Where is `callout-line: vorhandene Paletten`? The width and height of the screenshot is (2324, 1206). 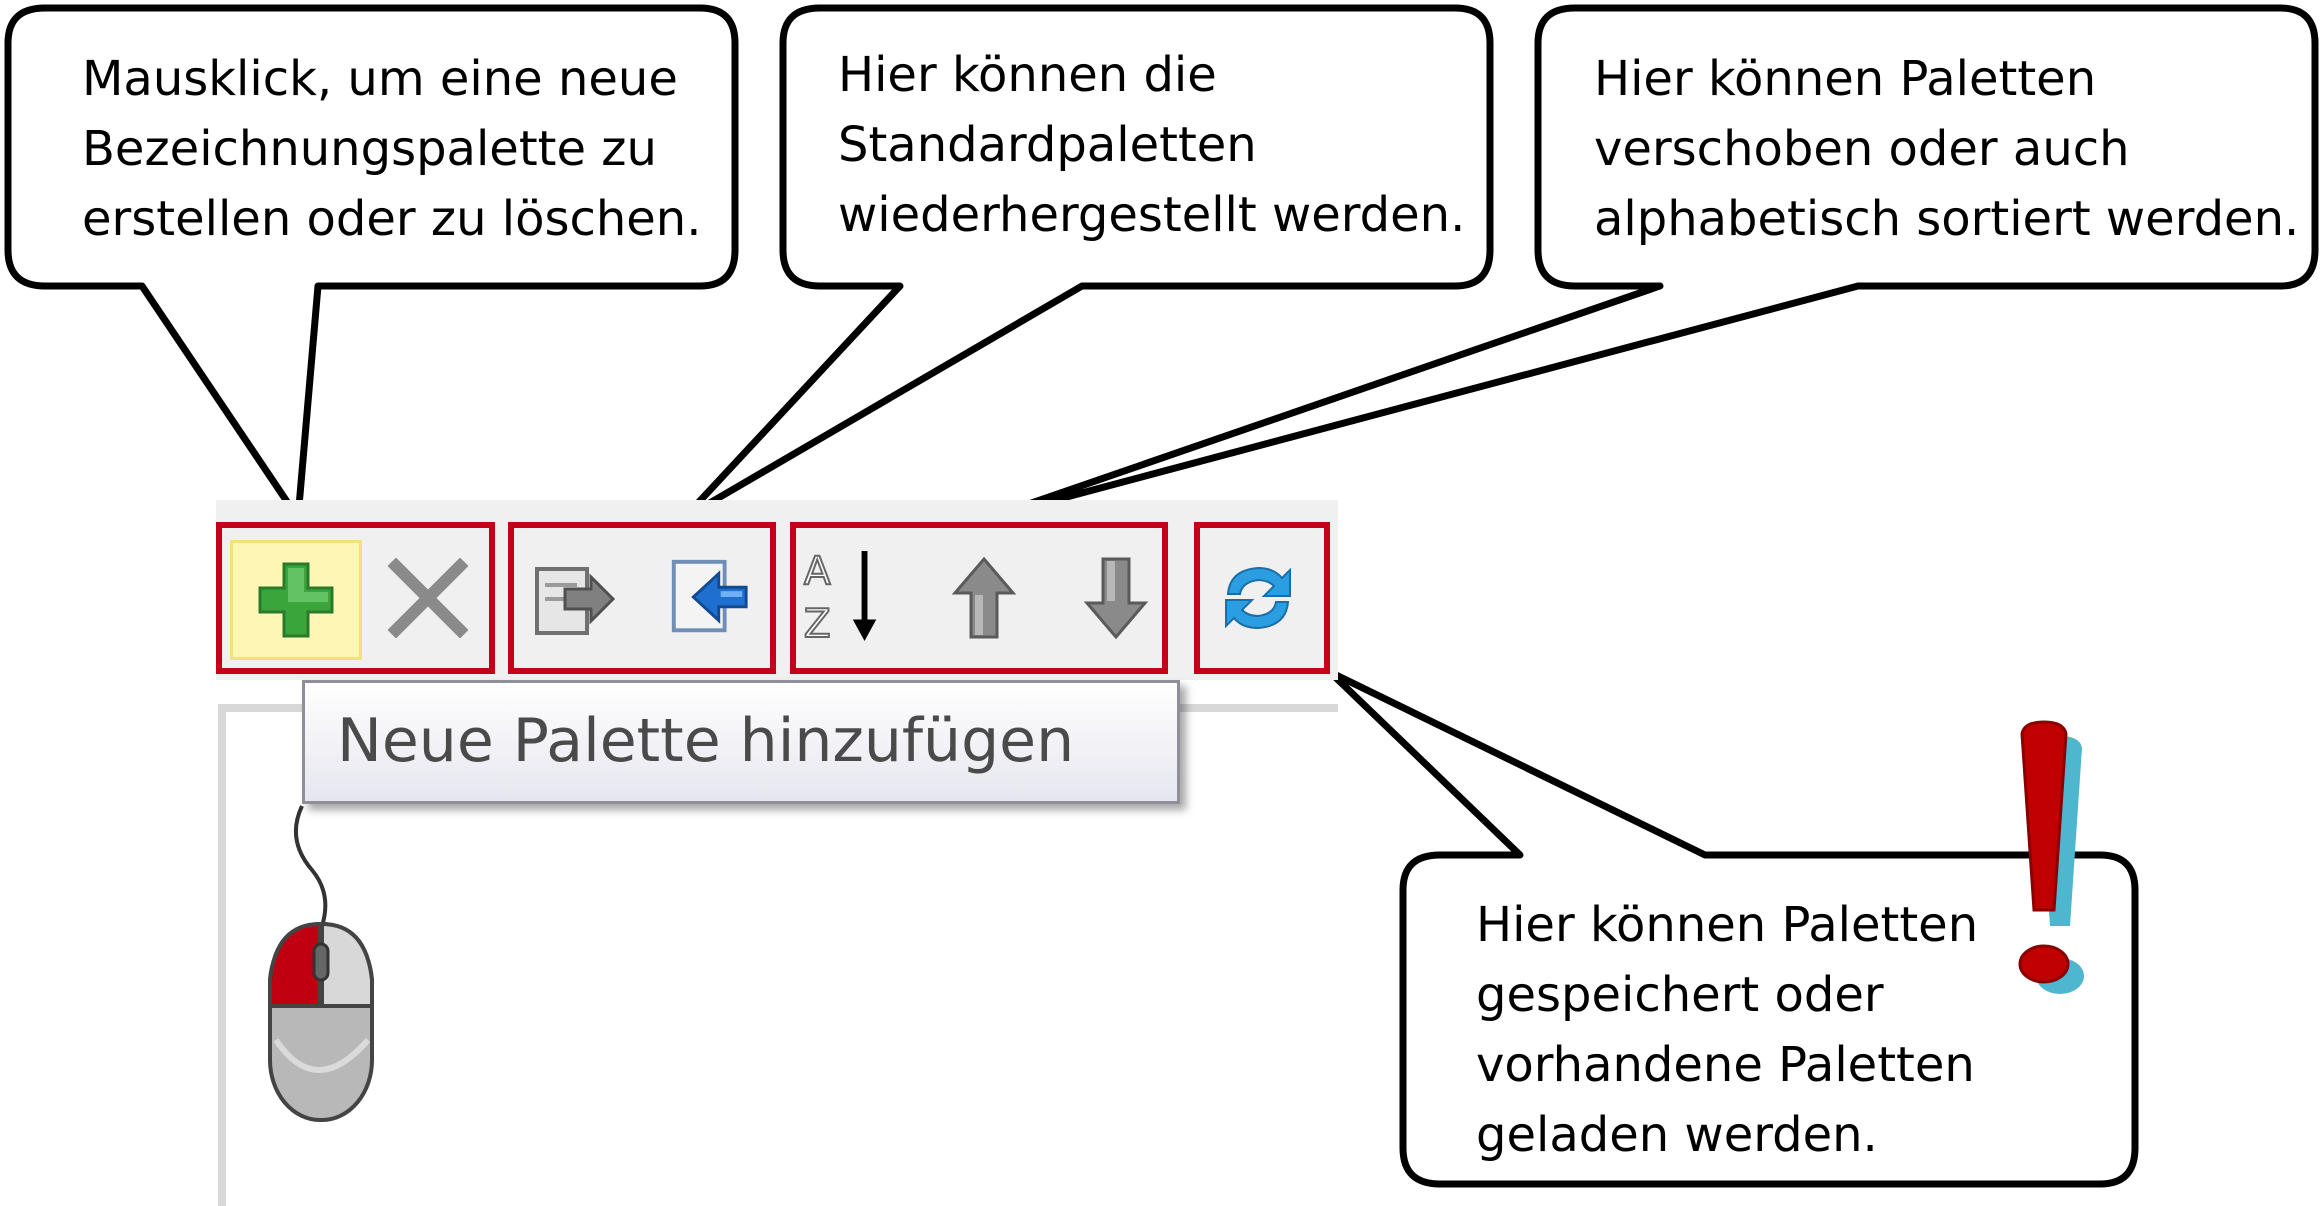
callout-line: vorhandene Paletten is located at coordinates (1725, 1065).